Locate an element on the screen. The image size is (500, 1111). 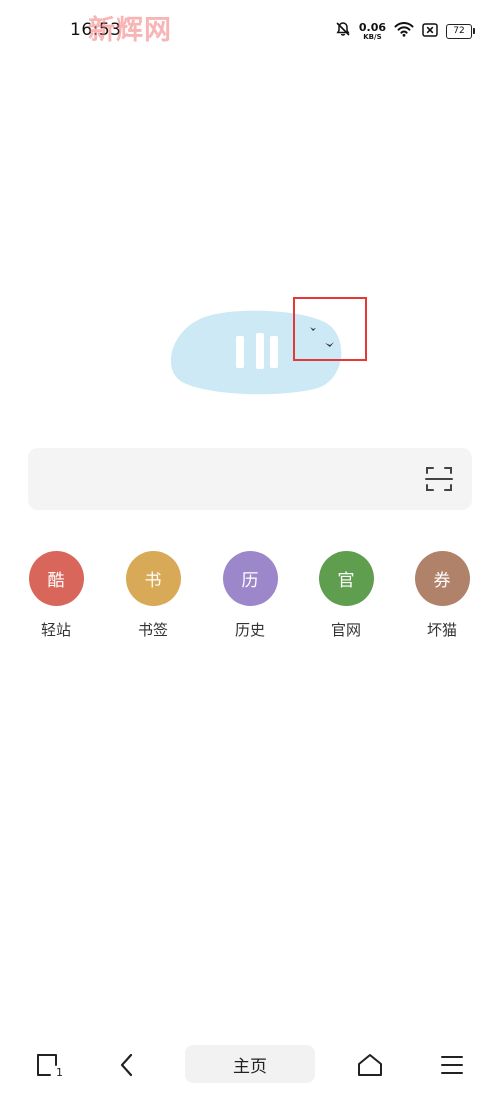
net-speed-value: 0.06 is located at coordinates (372, 27).